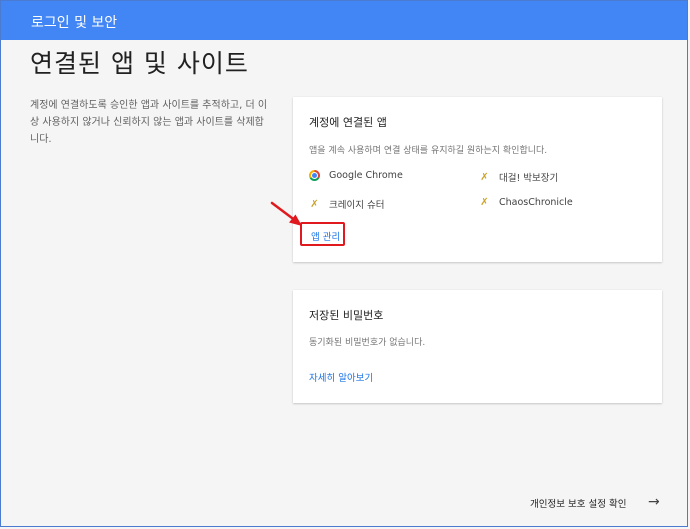 This screenshot has width=690, height=529. Describe the element at coordinates (344, 20) in the screenshot. I see `top-bar: 로그인 및 보안` at that location.